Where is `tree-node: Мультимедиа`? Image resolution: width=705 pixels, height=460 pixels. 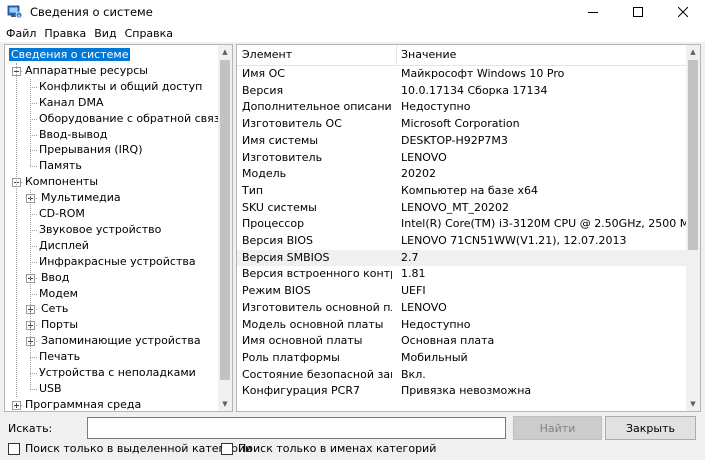
tree-node: Мультимедиа is located at coordinates (81, 198).